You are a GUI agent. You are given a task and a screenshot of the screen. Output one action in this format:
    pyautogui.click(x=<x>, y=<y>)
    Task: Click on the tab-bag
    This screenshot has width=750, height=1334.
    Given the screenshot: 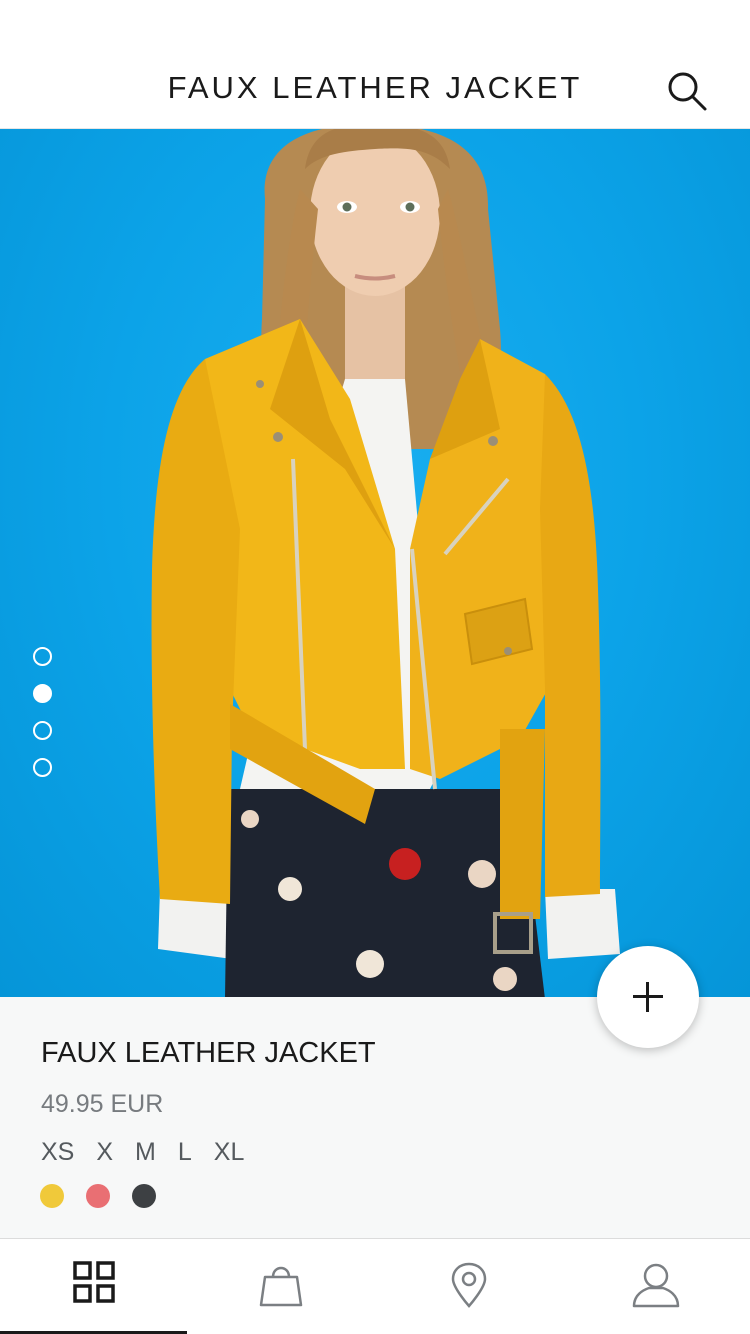 What is the action you would take?
    pyautogui.click(x=282, y=1286)
    